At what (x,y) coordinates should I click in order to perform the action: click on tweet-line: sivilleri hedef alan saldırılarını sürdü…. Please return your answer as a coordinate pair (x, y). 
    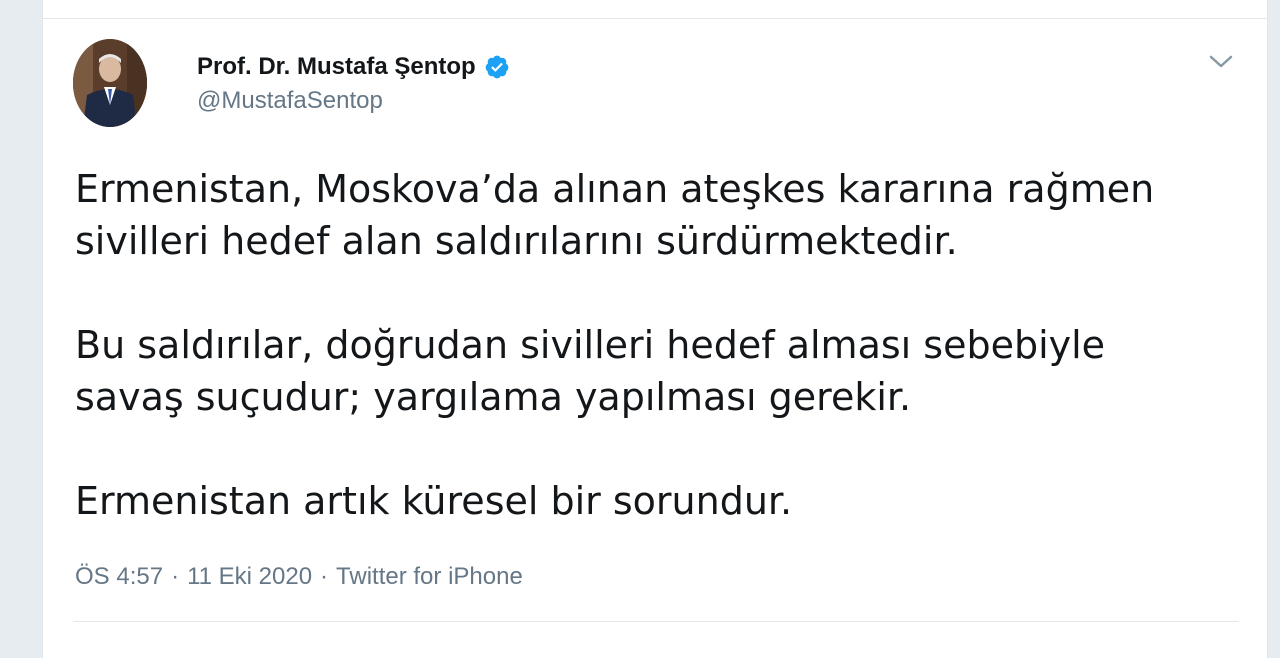
    Looking at the image, I should click on (516, 241).